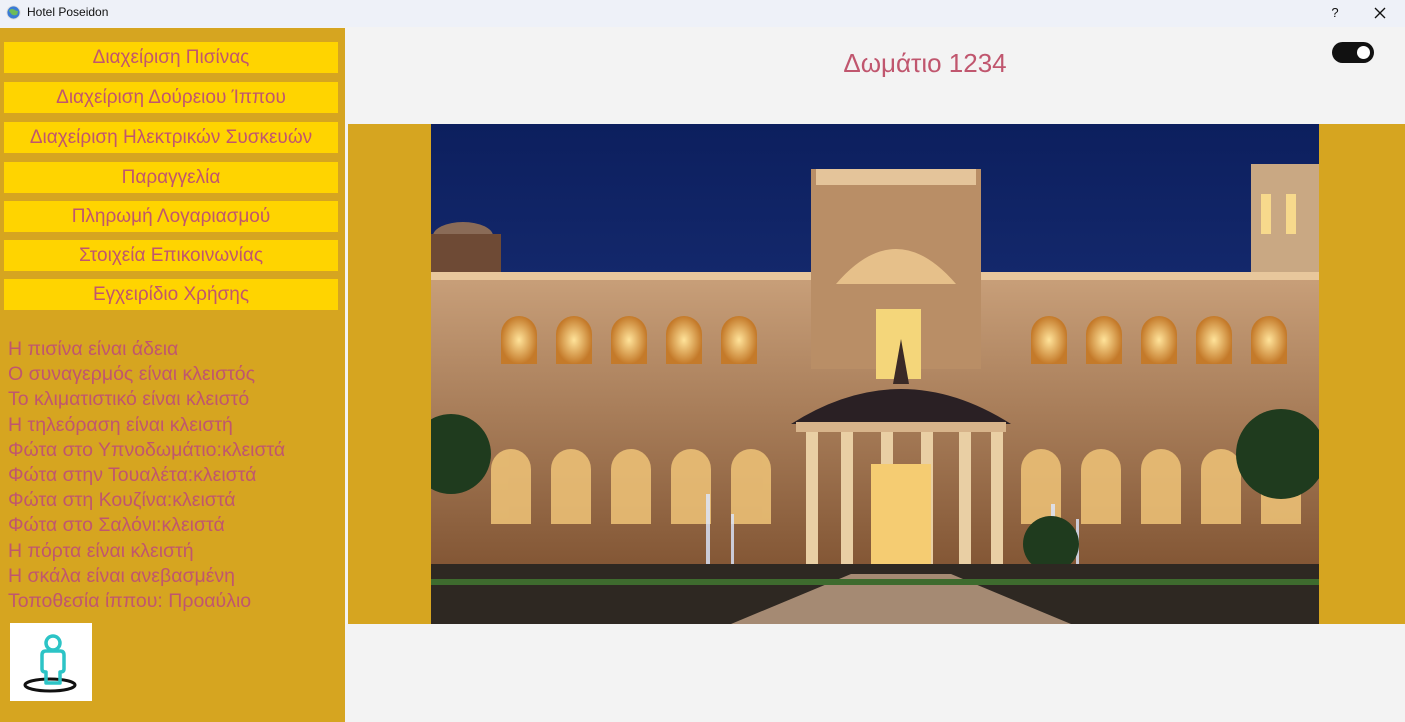 The width and height of the screenshot is (1405, 722). I want to click on user-location-tile, so click(51, 662).